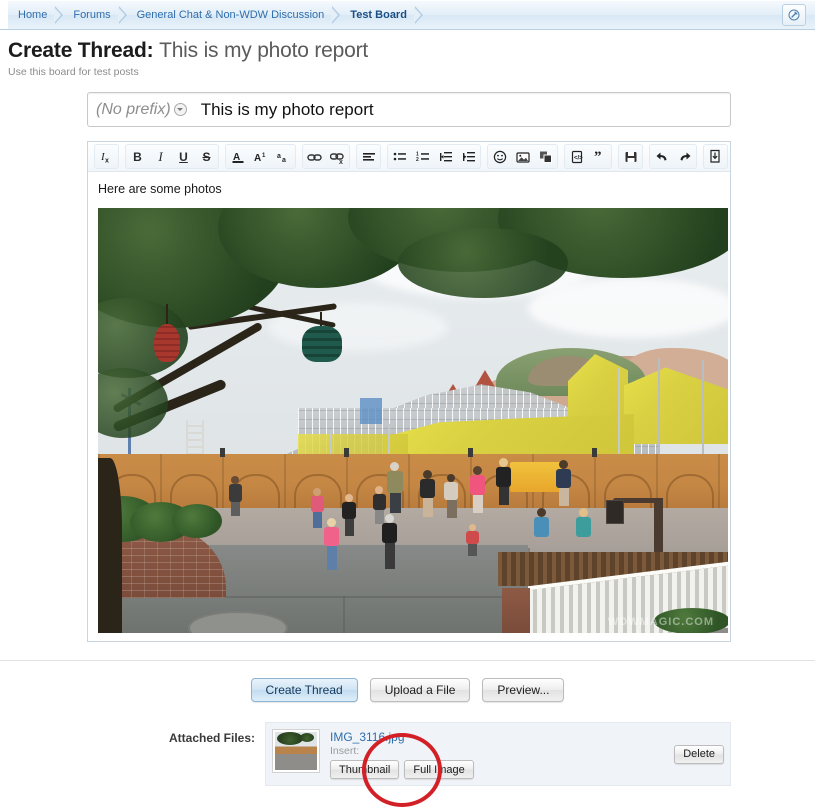 The image size is (815, 807). What do you see at coordinates (137, 156) in the screenshot?
I see `bold-icon: B` at bounding box center [137, 156].